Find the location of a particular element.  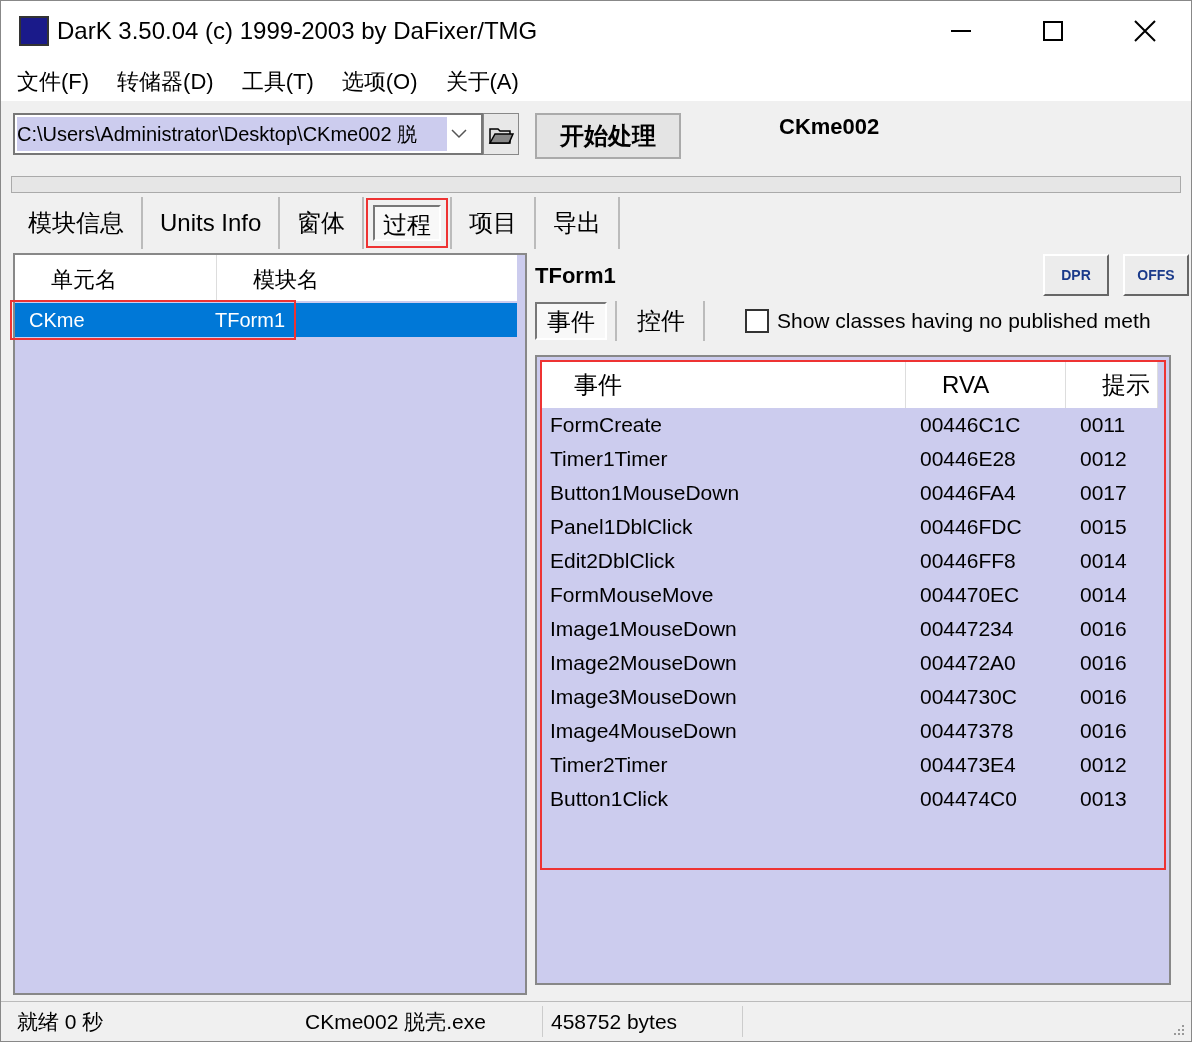

chevron-down-icon is located at coordinates (459, 134).